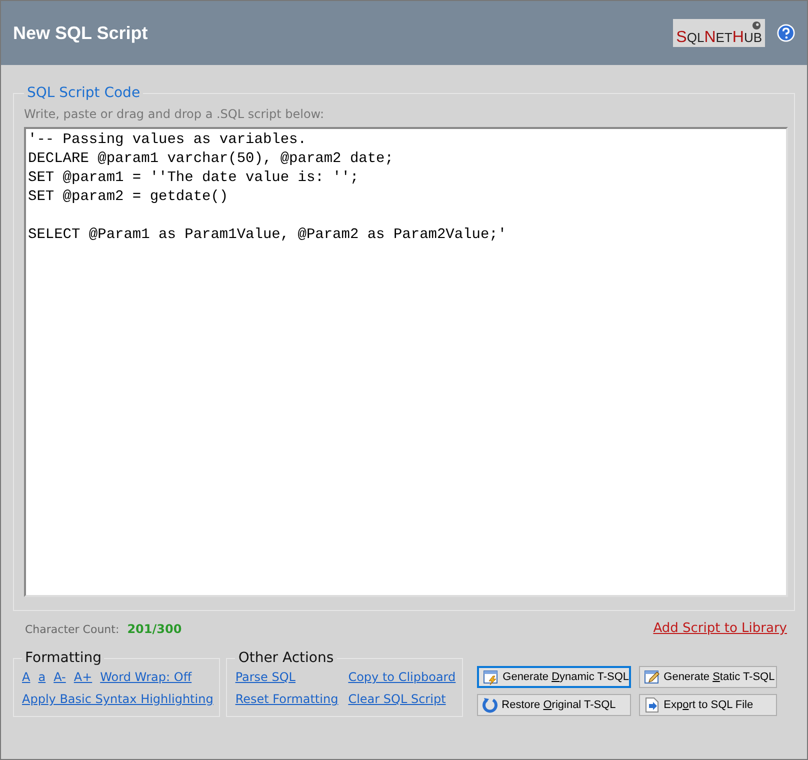 The height and width of the screenshot is (760, 808). I want to click on action-link: Parse SQL, so click(286, 677).